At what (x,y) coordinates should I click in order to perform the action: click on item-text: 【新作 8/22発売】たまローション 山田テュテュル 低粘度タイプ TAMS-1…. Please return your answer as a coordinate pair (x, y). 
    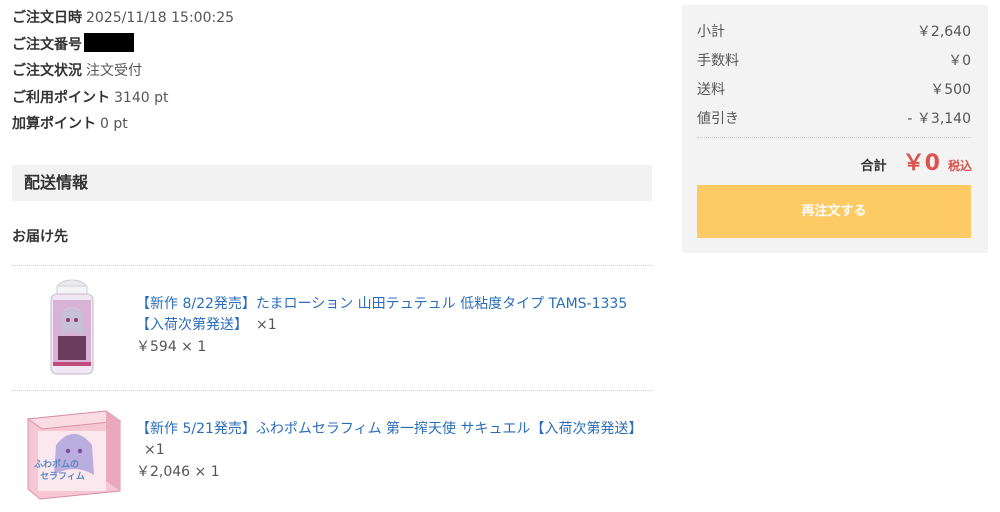
    Looking at the image, I should click on (395, 326).